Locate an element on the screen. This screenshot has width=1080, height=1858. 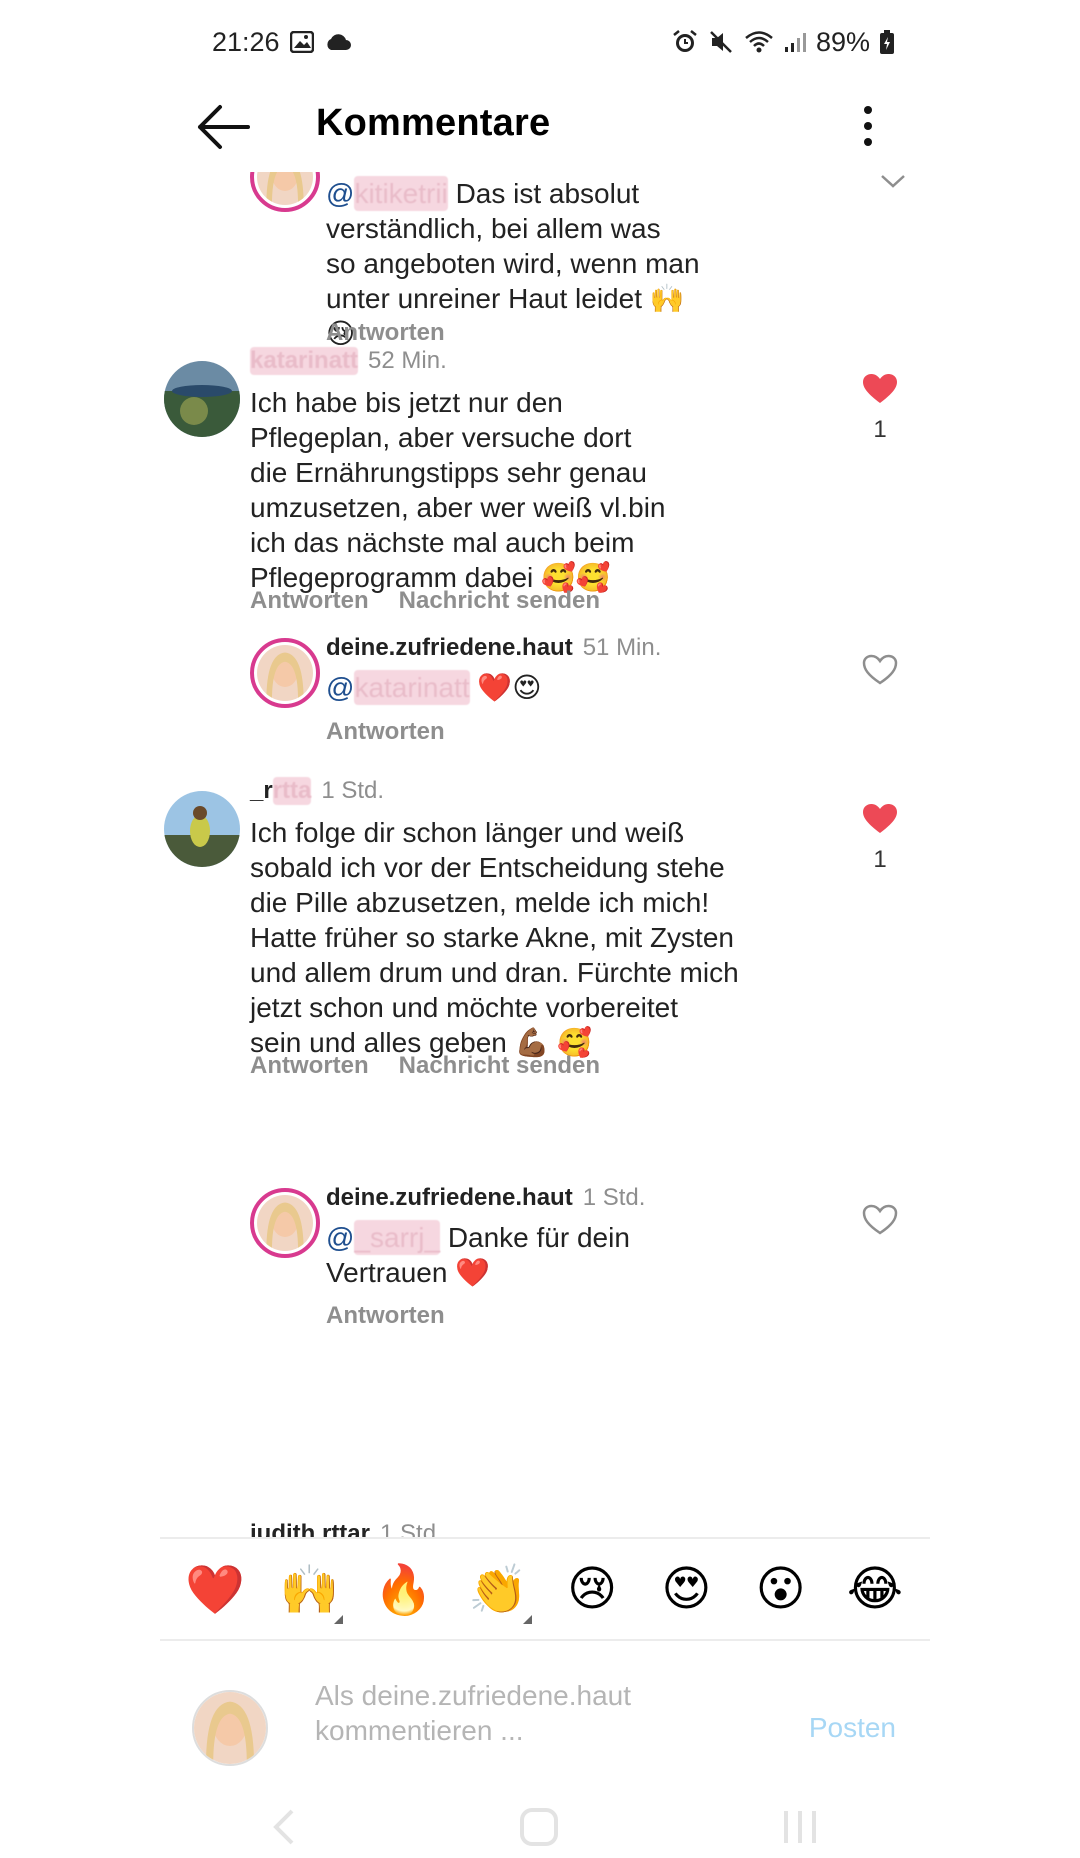
alarm-icon is located at coordinates (685, 42).